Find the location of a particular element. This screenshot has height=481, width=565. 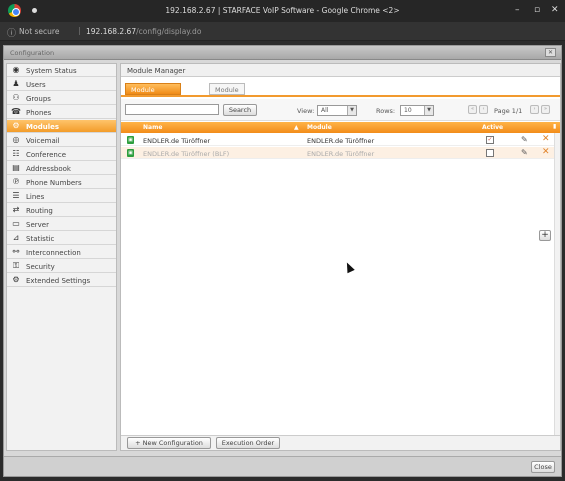

voicemail-icon: ◎ is located at coordinates (16, 139).